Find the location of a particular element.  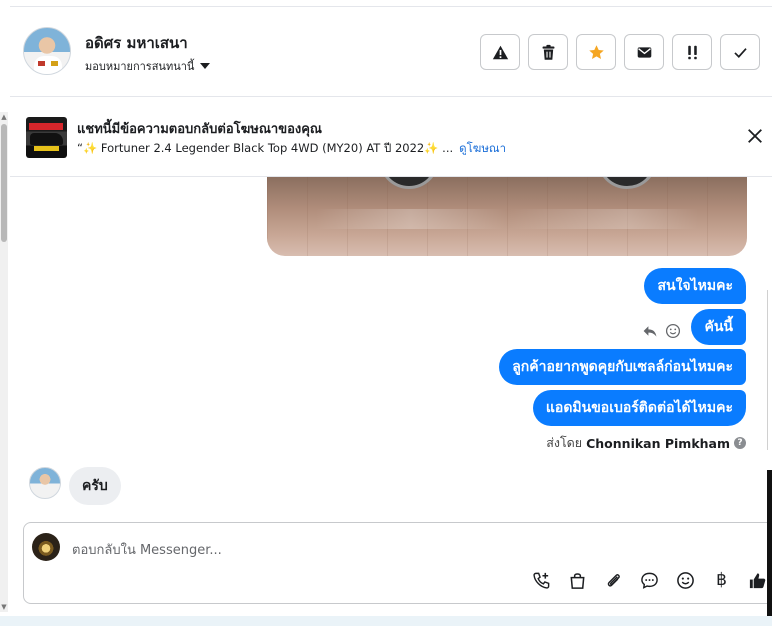

check-icon is located at coordinates (740, 52).